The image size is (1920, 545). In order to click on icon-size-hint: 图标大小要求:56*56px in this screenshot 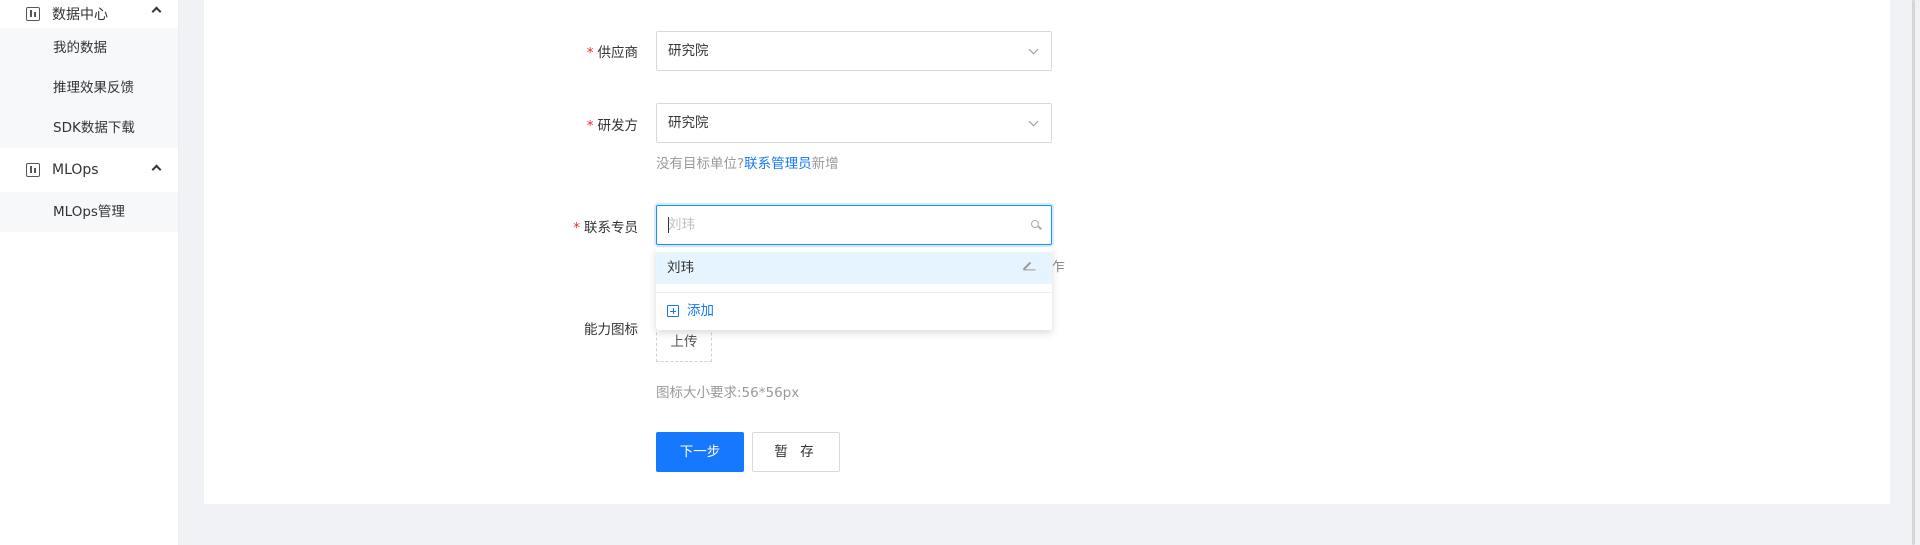, I will do `click(728, 393)`.